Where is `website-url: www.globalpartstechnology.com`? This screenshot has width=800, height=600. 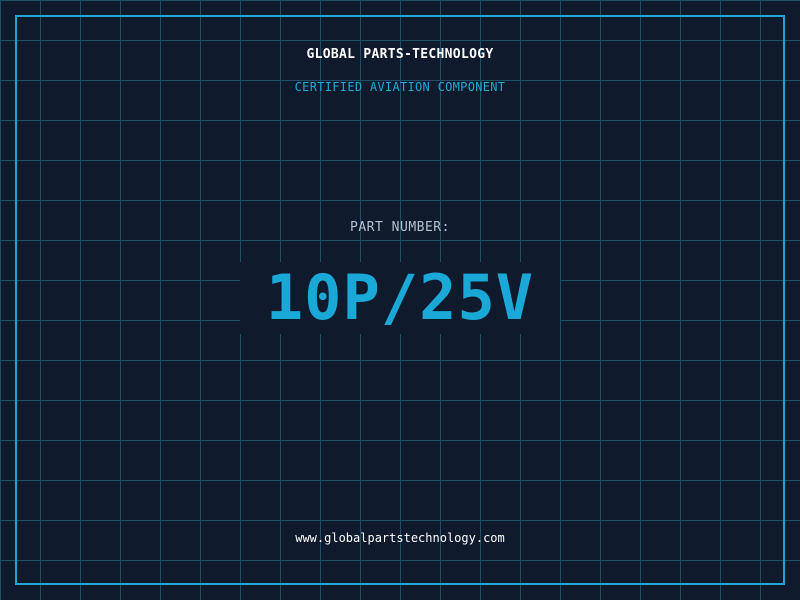 website-url: www.globalpartstechnology.com is located at coordinates (400, 538).